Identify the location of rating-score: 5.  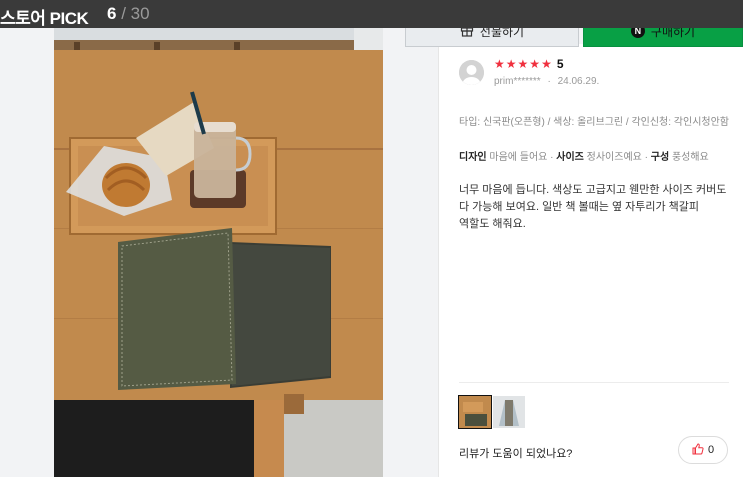
(560, 64).